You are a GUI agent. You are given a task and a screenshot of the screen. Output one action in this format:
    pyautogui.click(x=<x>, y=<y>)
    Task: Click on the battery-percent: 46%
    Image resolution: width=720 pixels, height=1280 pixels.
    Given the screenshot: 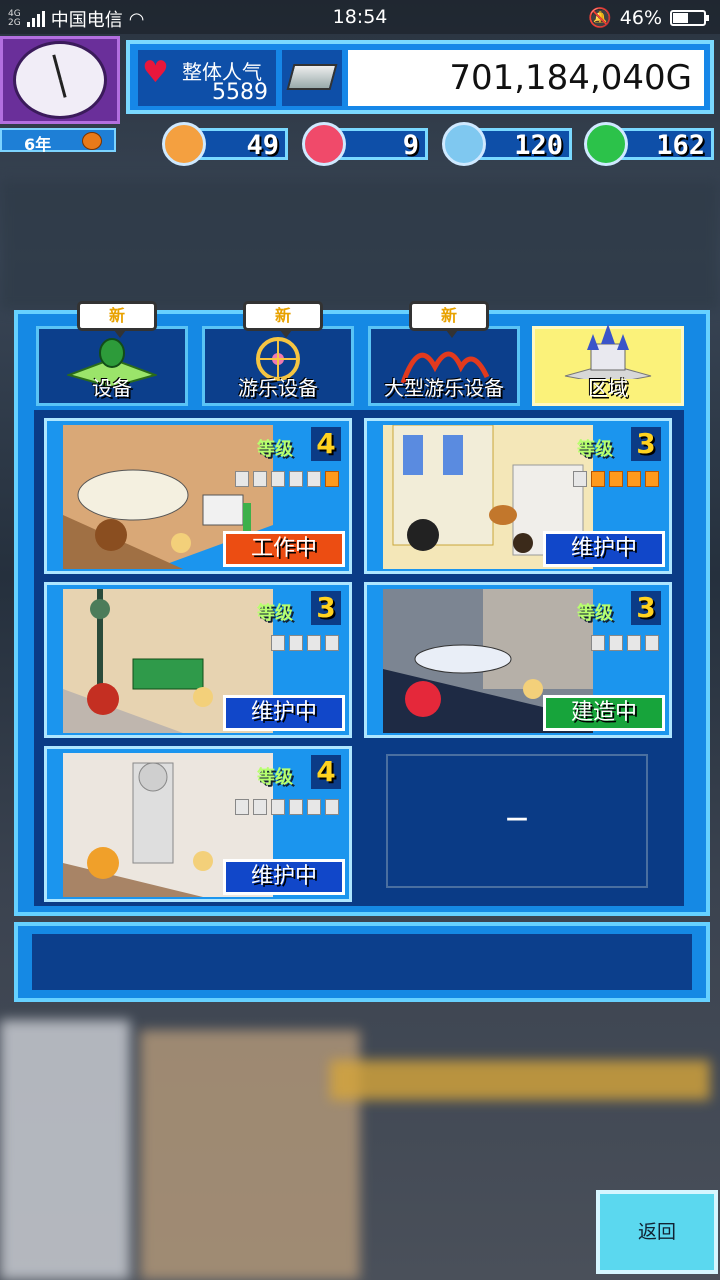 What is the action you would take?
    pyautogui.click(x=640, y=17)
    